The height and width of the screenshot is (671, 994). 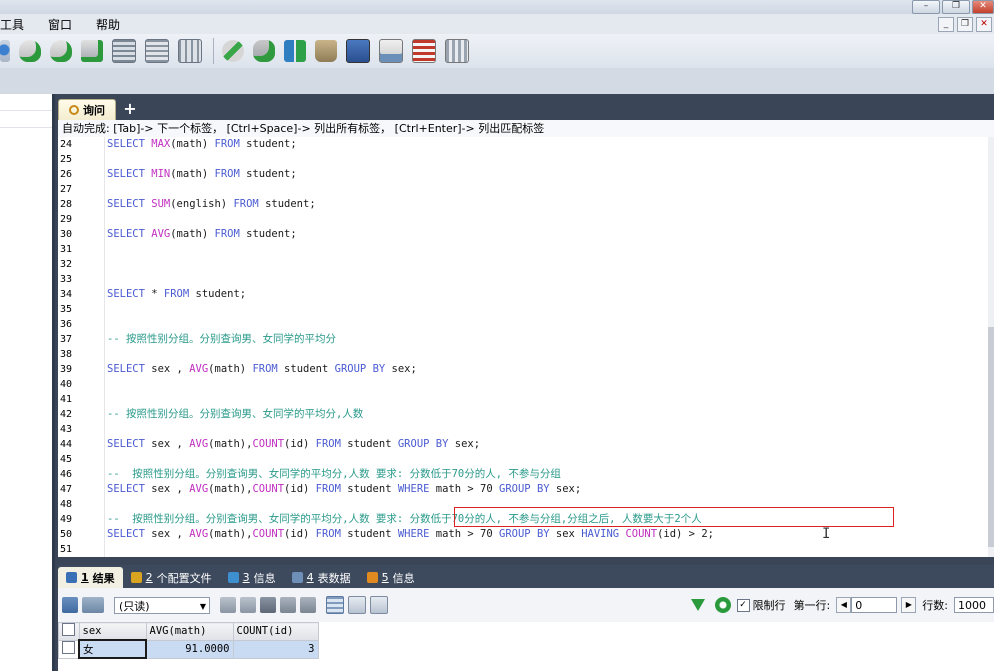 I want to click on filter-icon, so click(x=697, y=605).